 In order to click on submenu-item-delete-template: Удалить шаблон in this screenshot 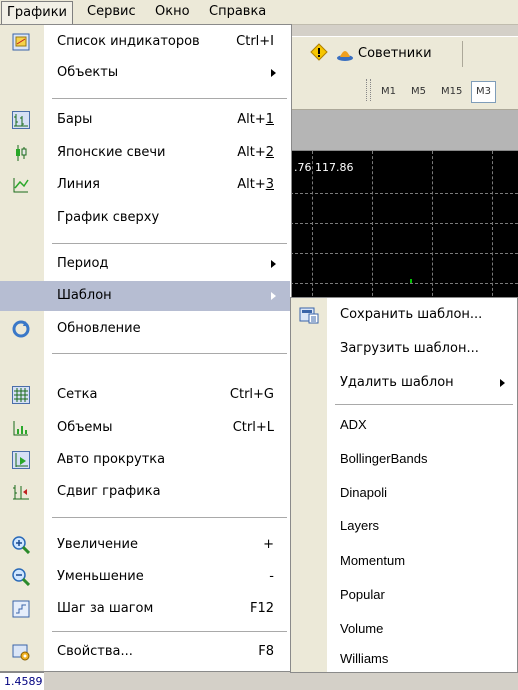, I will do `click(404, 383)`.